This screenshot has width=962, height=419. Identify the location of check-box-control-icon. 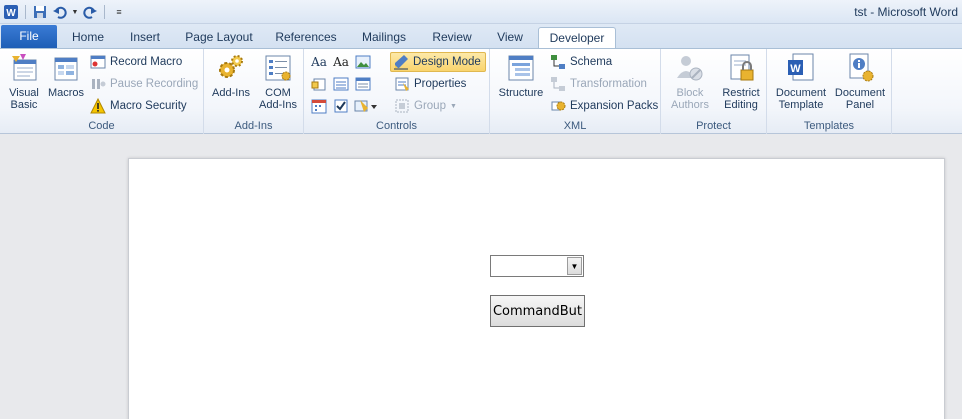
(341, 106).